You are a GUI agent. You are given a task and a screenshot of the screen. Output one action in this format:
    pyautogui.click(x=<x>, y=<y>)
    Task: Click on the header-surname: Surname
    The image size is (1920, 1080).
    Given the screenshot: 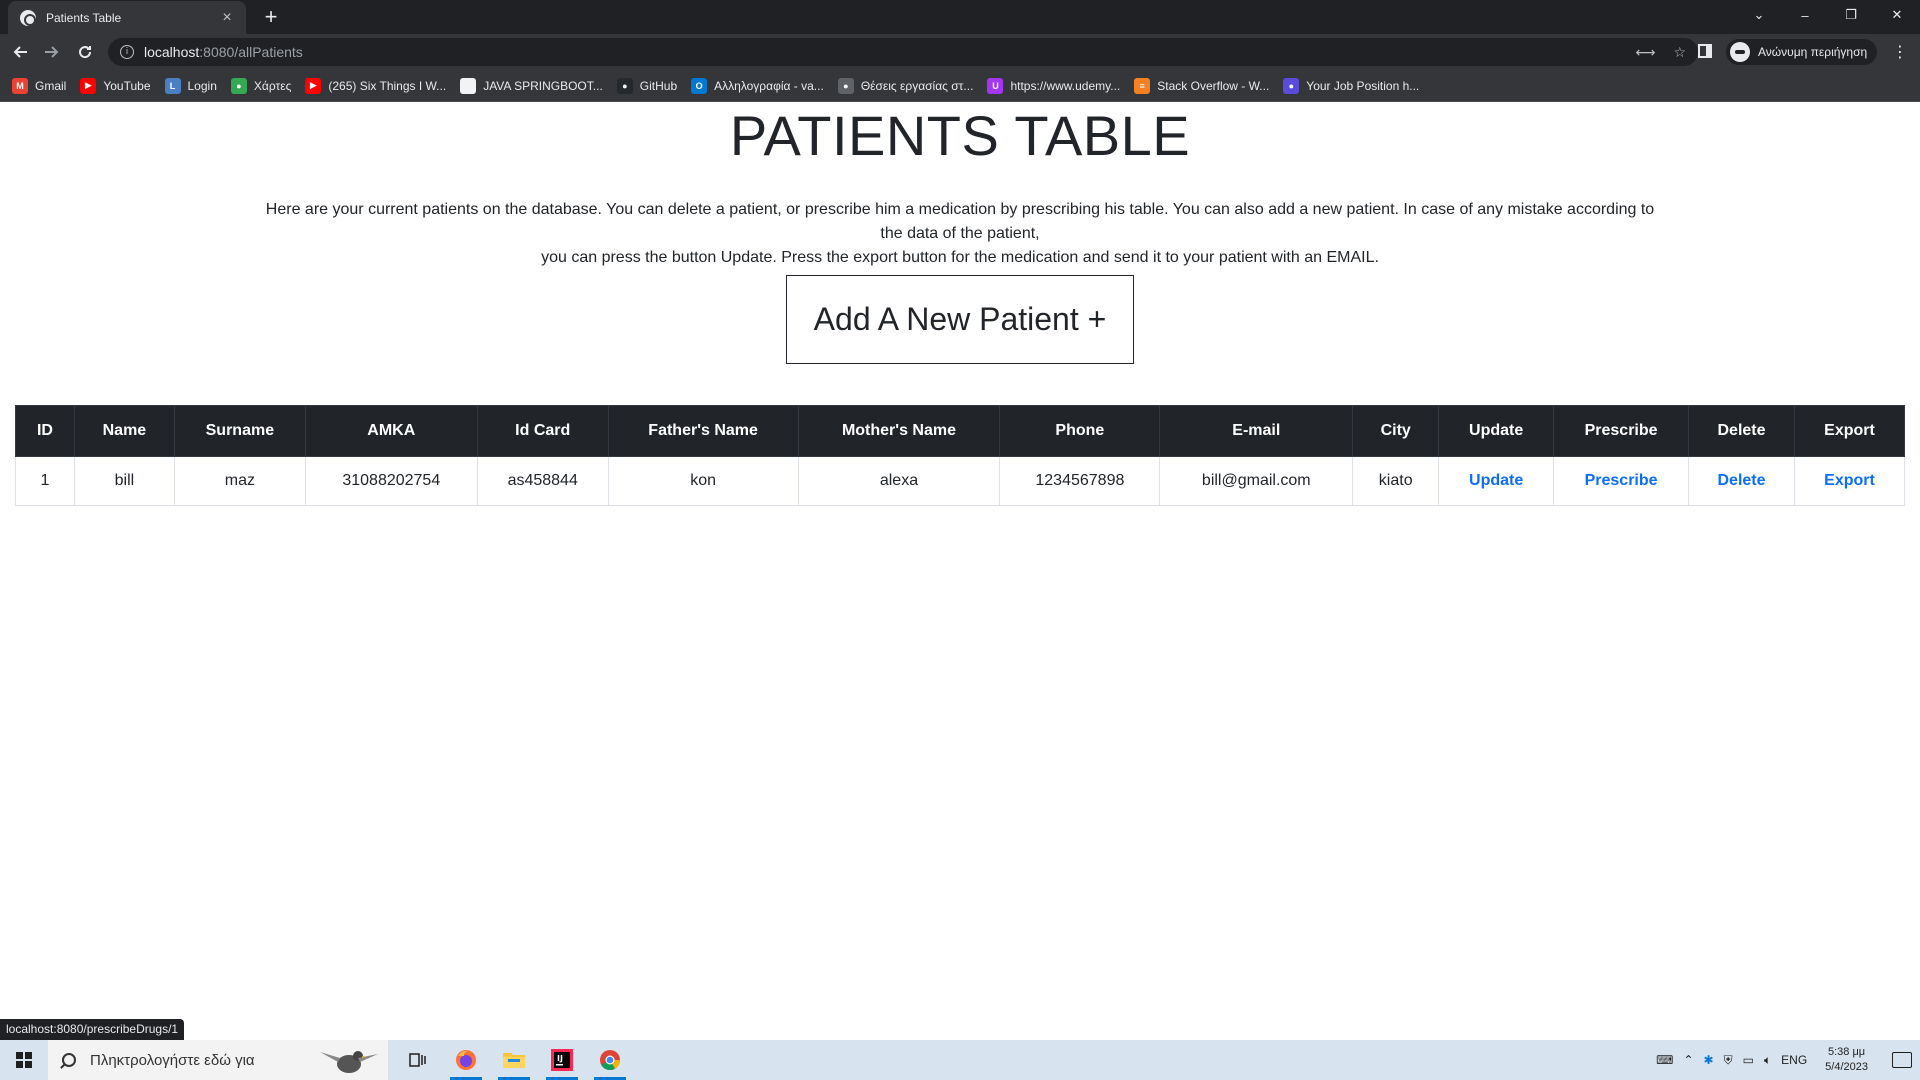 What is the action you would take?
    pyautogui.click(x=239, y=431)
    